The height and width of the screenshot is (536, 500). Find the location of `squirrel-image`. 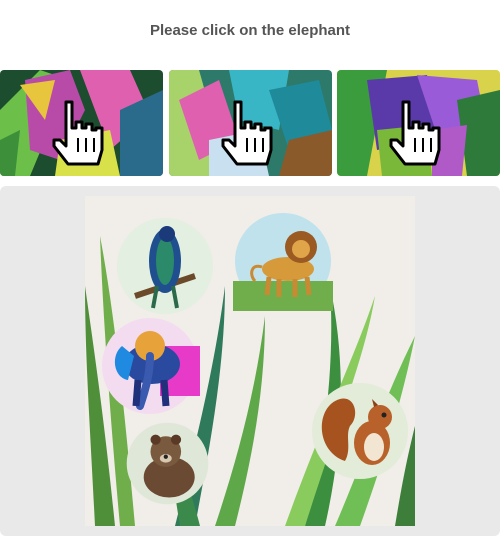

squirrel-image is located at coordinates (360, 431).